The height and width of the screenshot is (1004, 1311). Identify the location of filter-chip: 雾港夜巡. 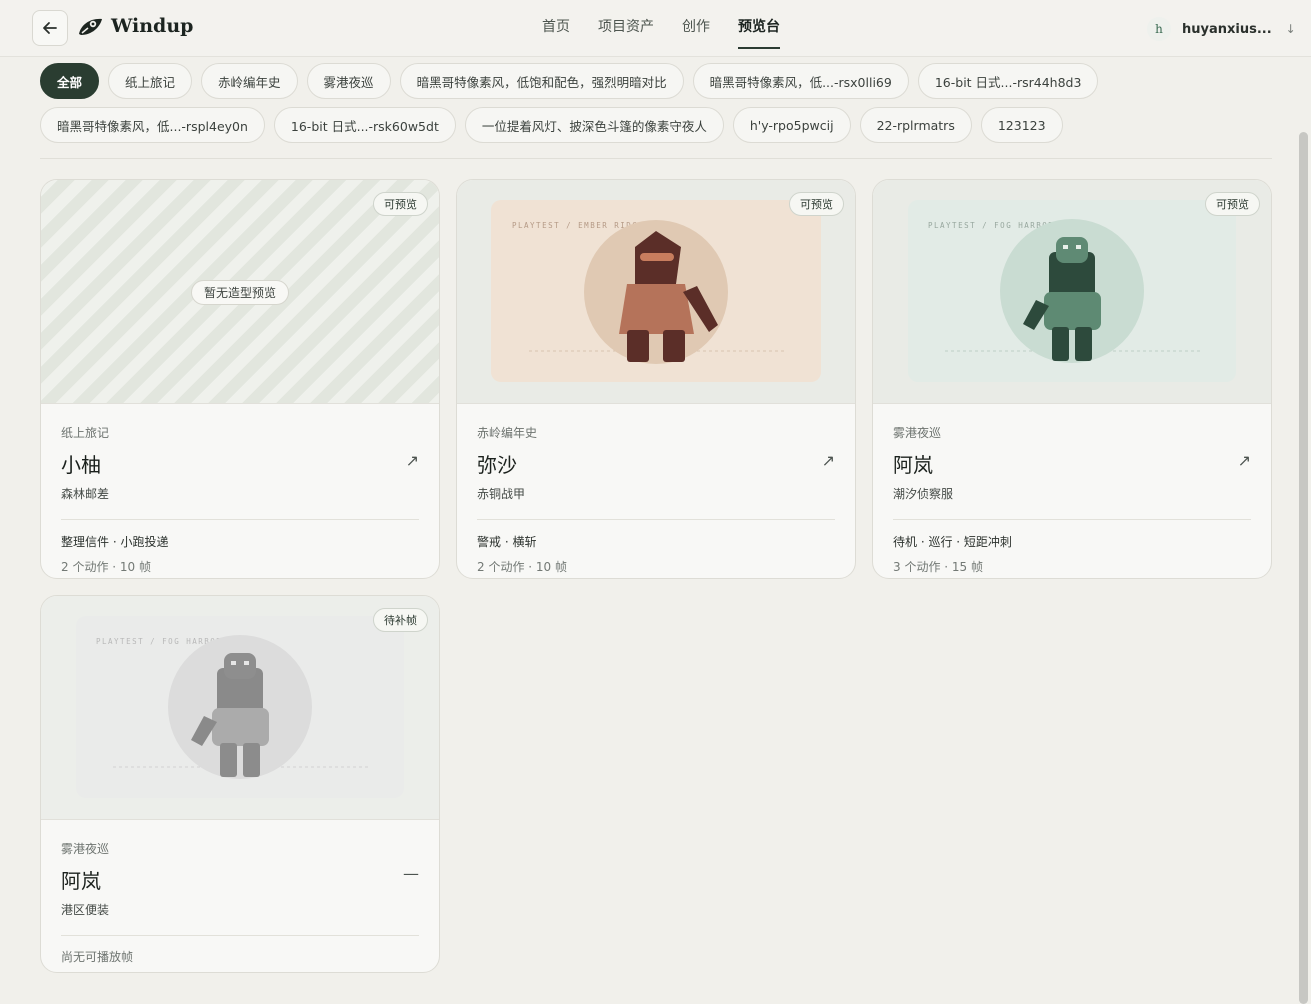
(348, 81).